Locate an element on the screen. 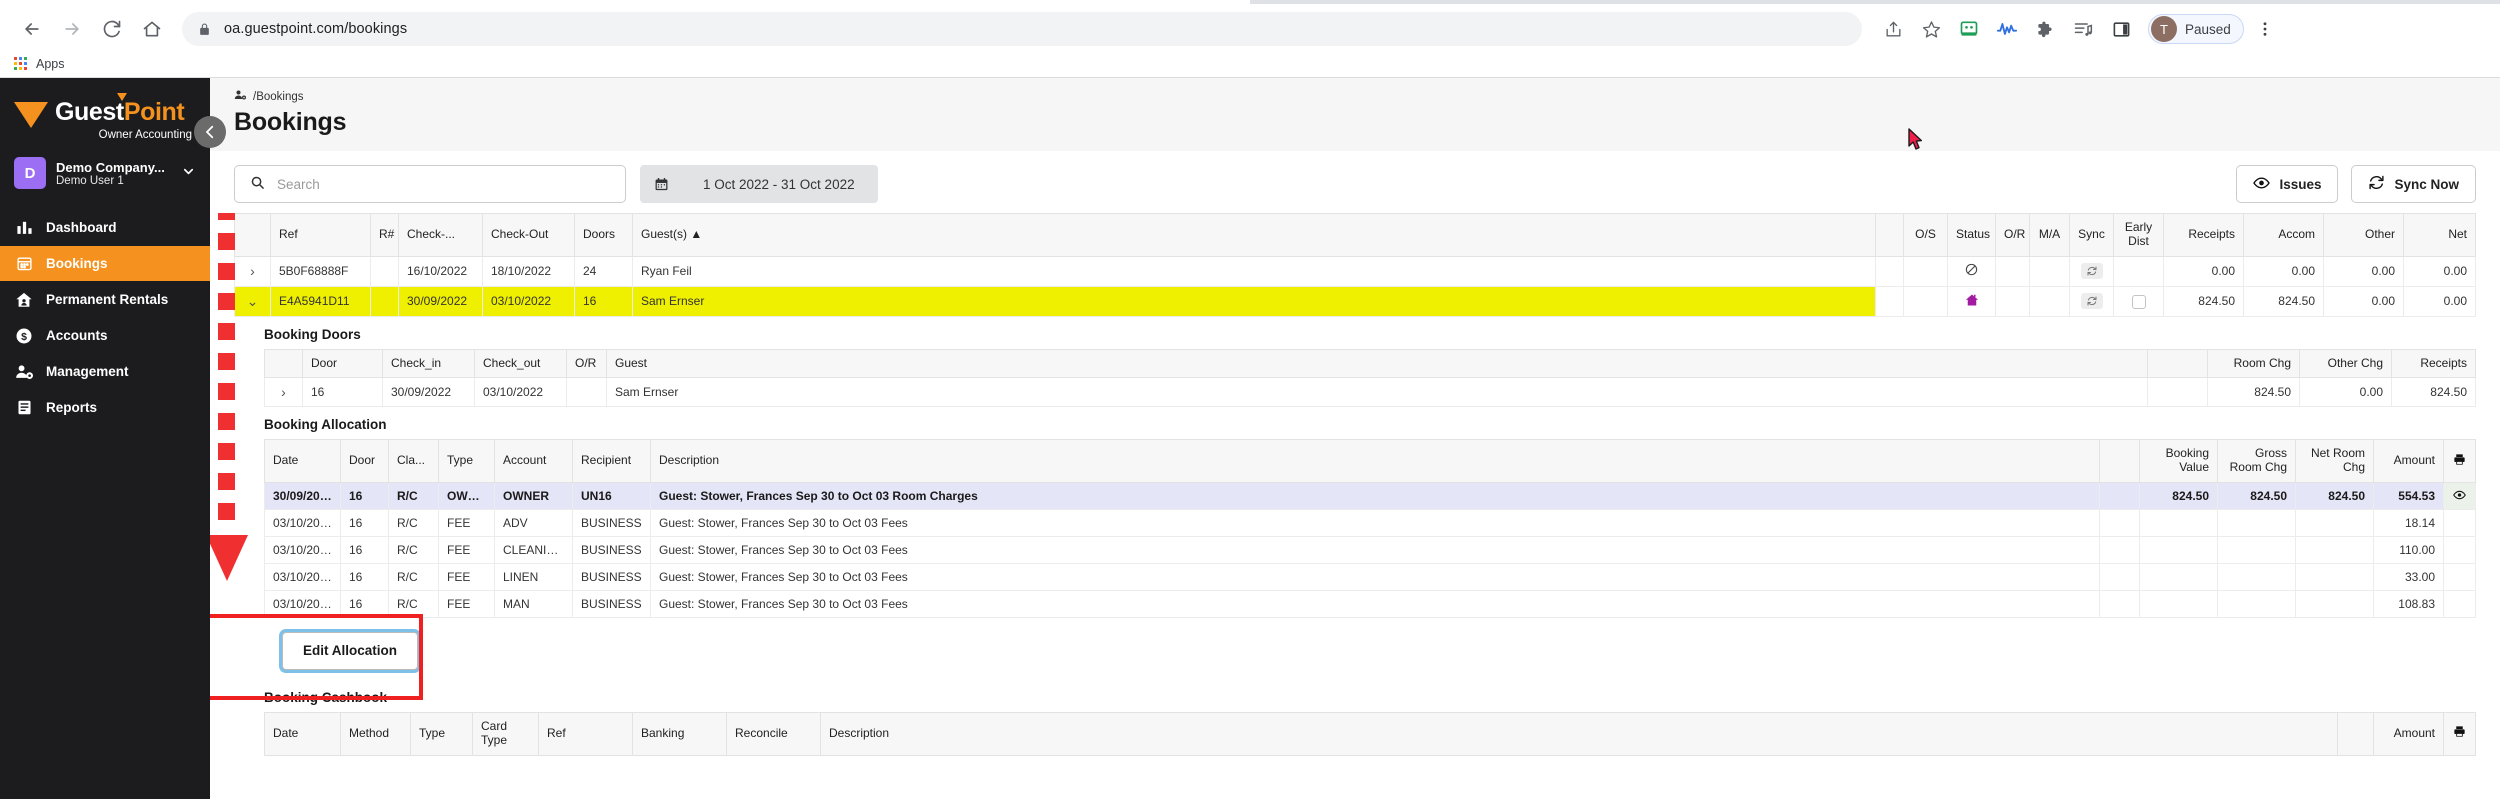 The height and width of the screenshot is (799, 2500). share-icon is located at coordinates (1893, 29).